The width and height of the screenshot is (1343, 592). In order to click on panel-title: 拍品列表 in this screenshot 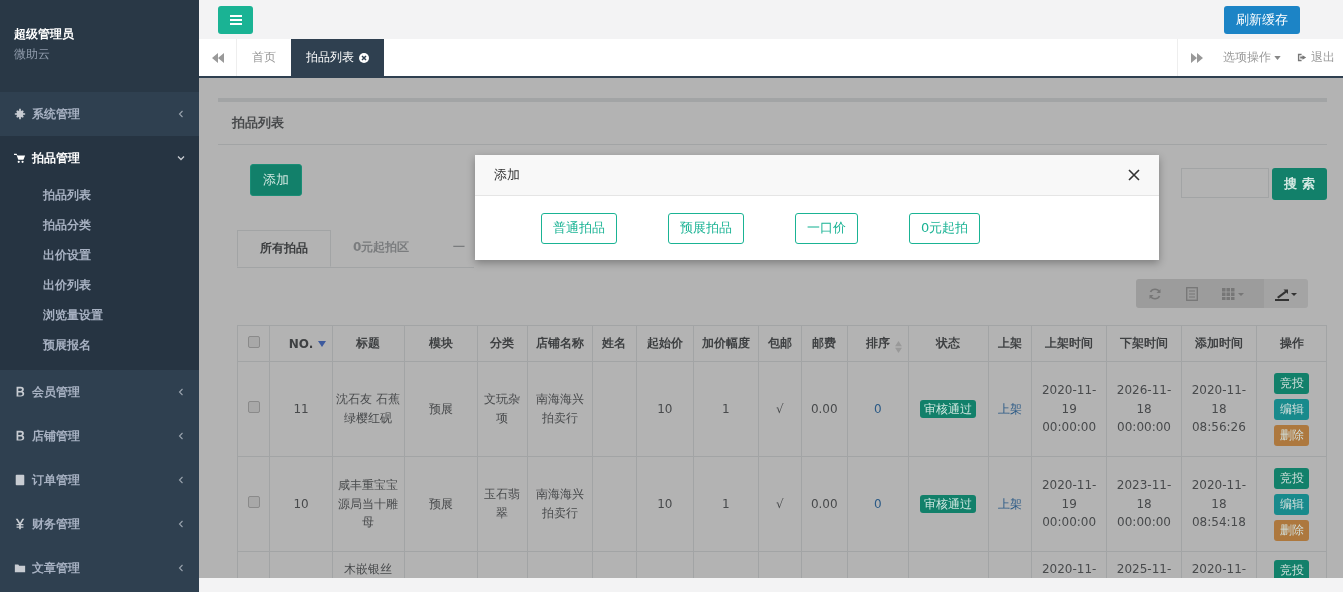, I will do `click(772, 123)`.